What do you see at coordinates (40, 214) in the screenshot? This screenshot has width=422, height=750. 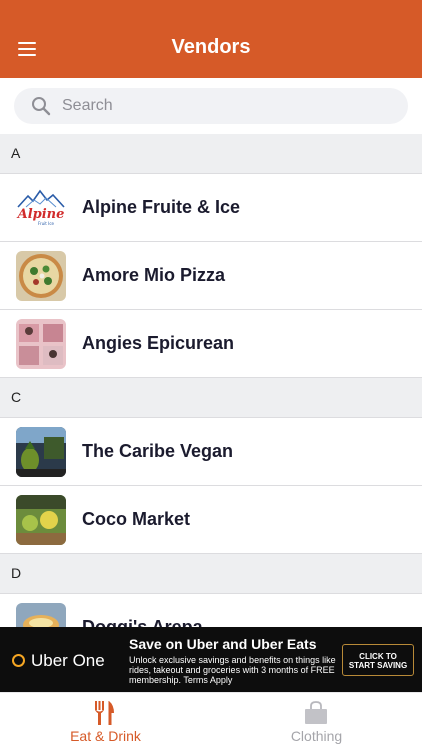 I see `svg-text: Alpine` at bounding box center [40, 214].